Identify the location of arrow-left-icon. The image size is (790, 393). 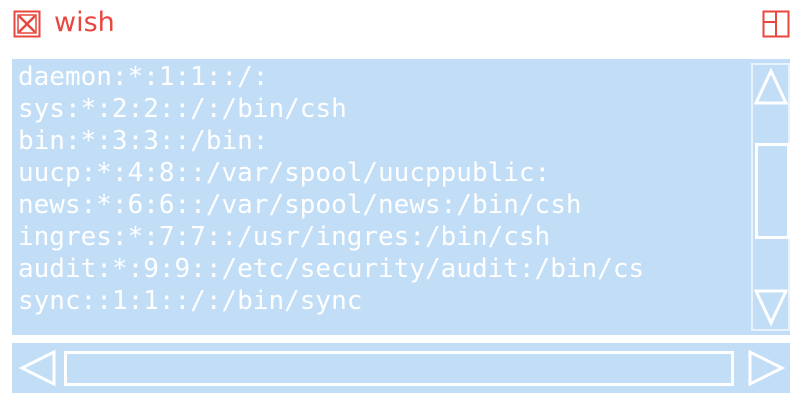
(38, 370).